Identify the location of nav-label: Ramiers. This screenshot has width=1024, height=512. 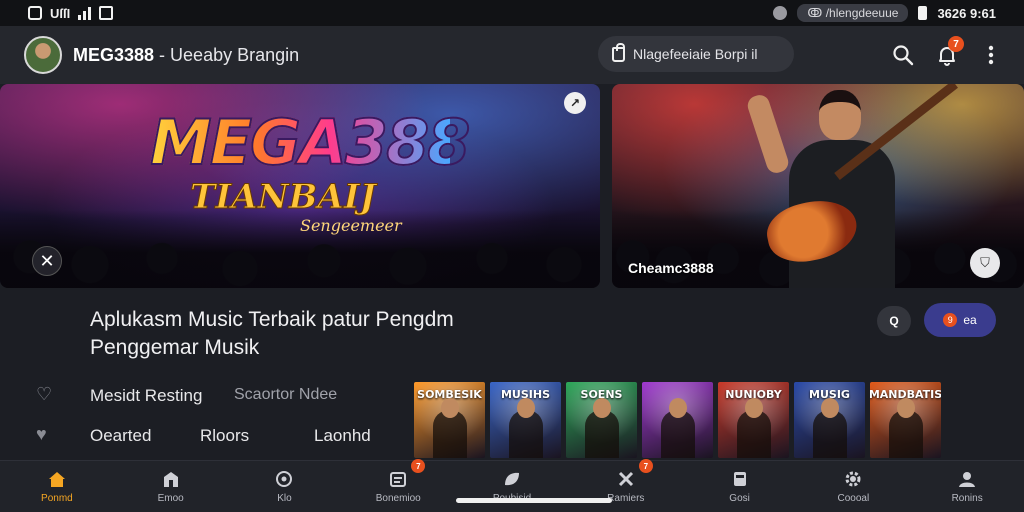
(626, 498).